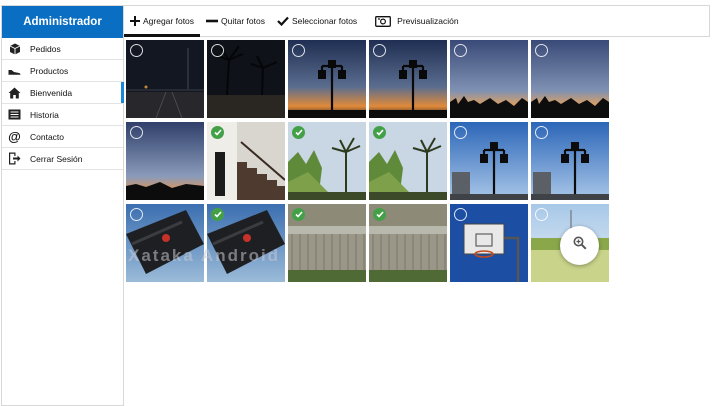 This screenshot has width=712, height=406. I want to click on checkmark-icon, so click(283, 21).